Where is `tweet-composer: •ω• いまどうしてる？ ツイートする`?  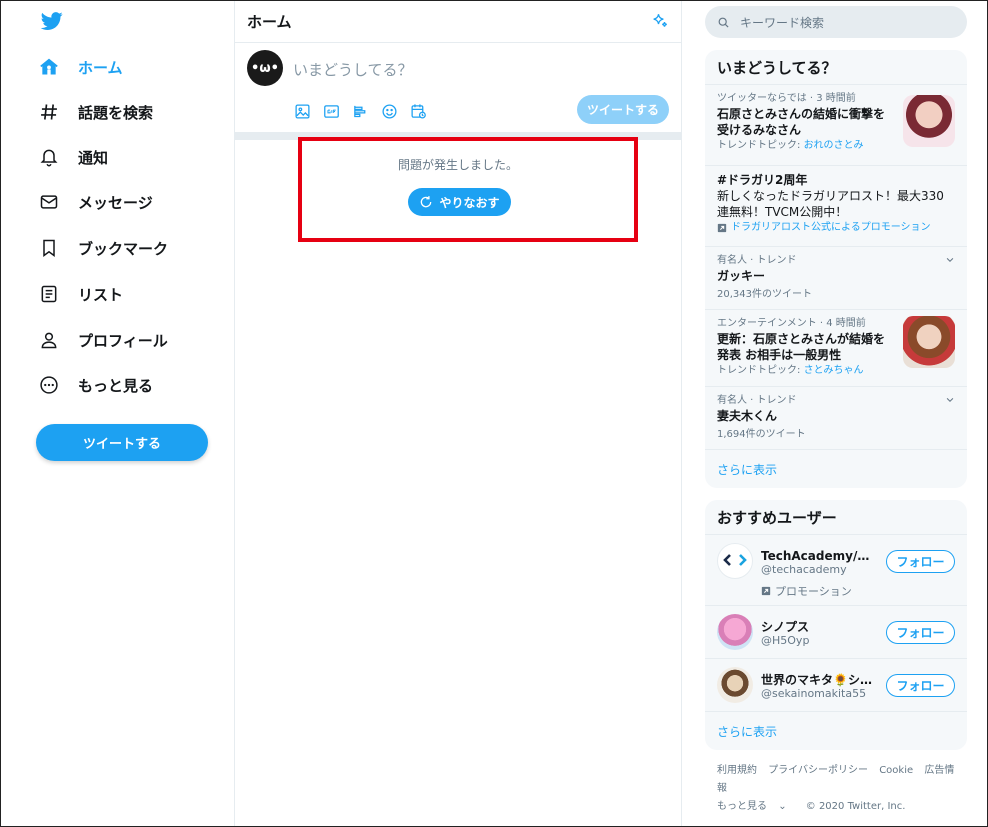 tweet-composer: •ω• いまどうしてる？ ツイートする is located at coordinates (458, 87).